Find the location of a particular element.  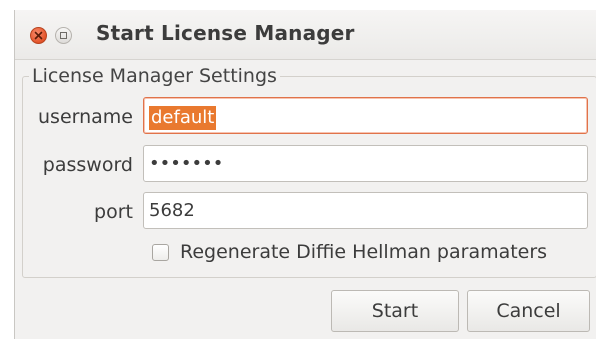

username-selected-text: default is located at coordinates (183, 118).